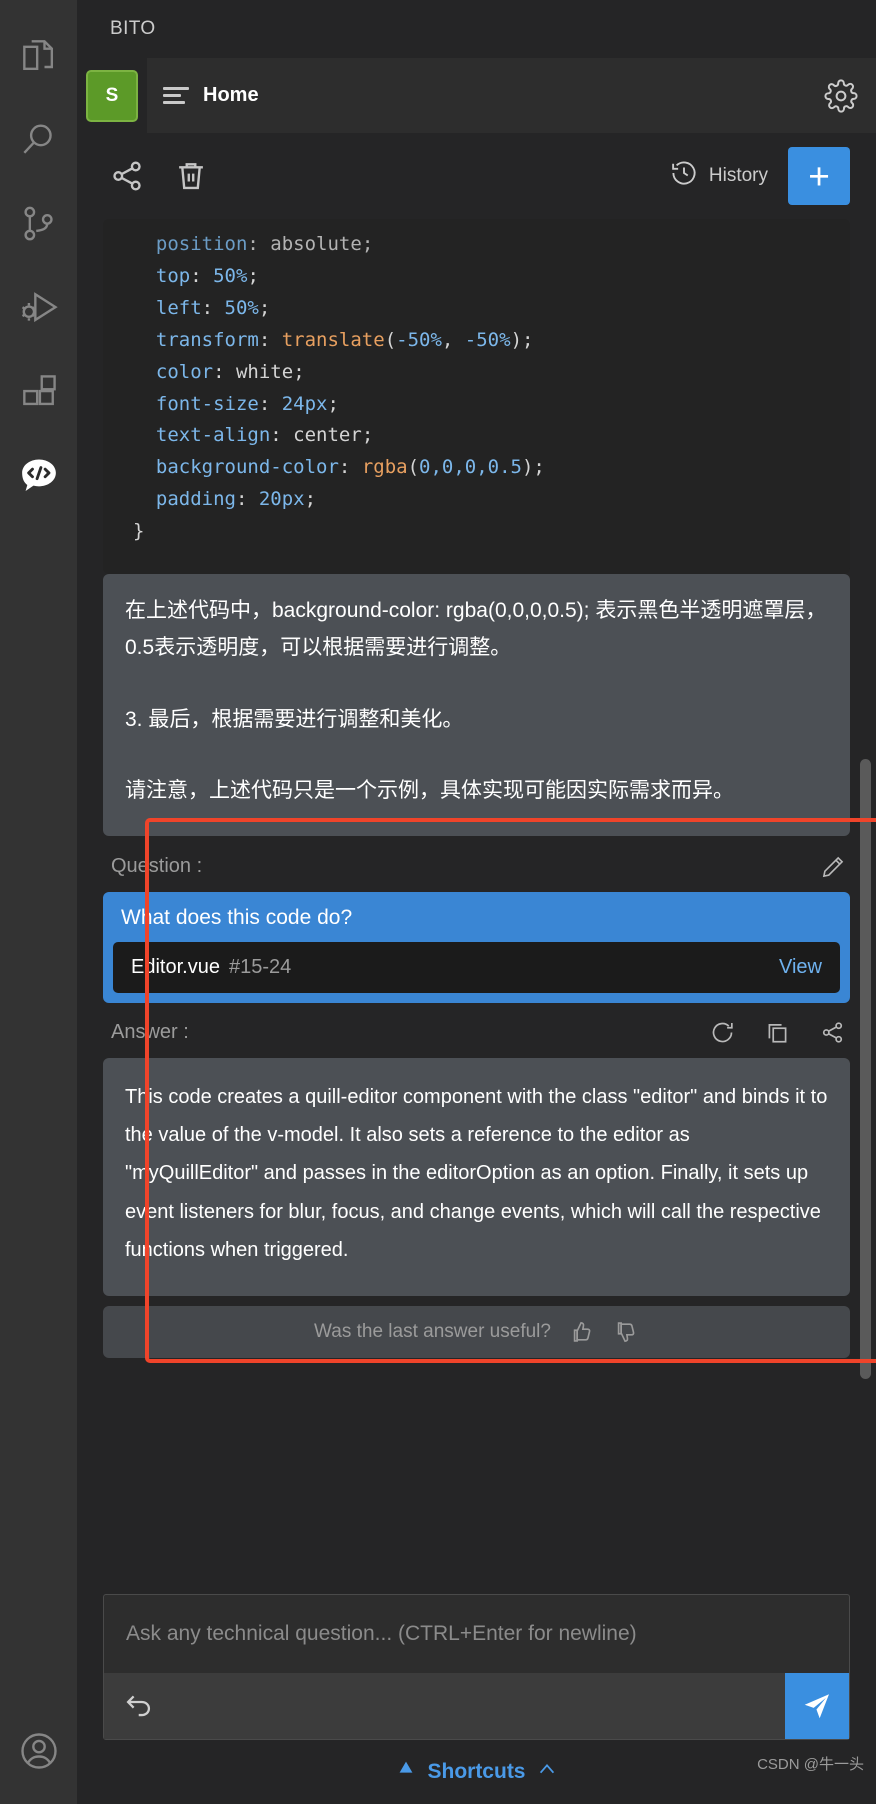 Image resolution: width=876 pixels, height=1804 pixels. I want to click on code-line: text-align: center;, so click(264, 435).